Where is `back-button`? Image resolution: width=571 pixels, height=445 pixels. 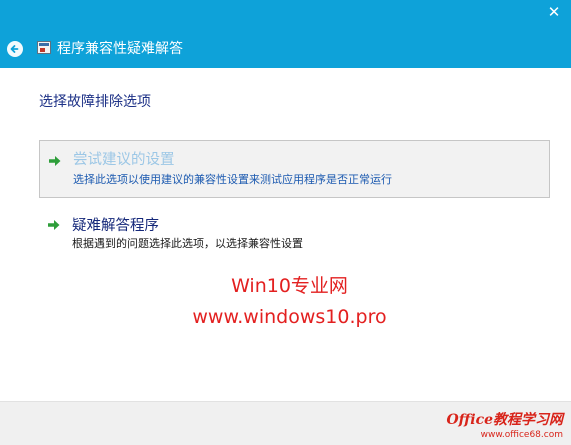 back-button is located at coordinates (15, 49).